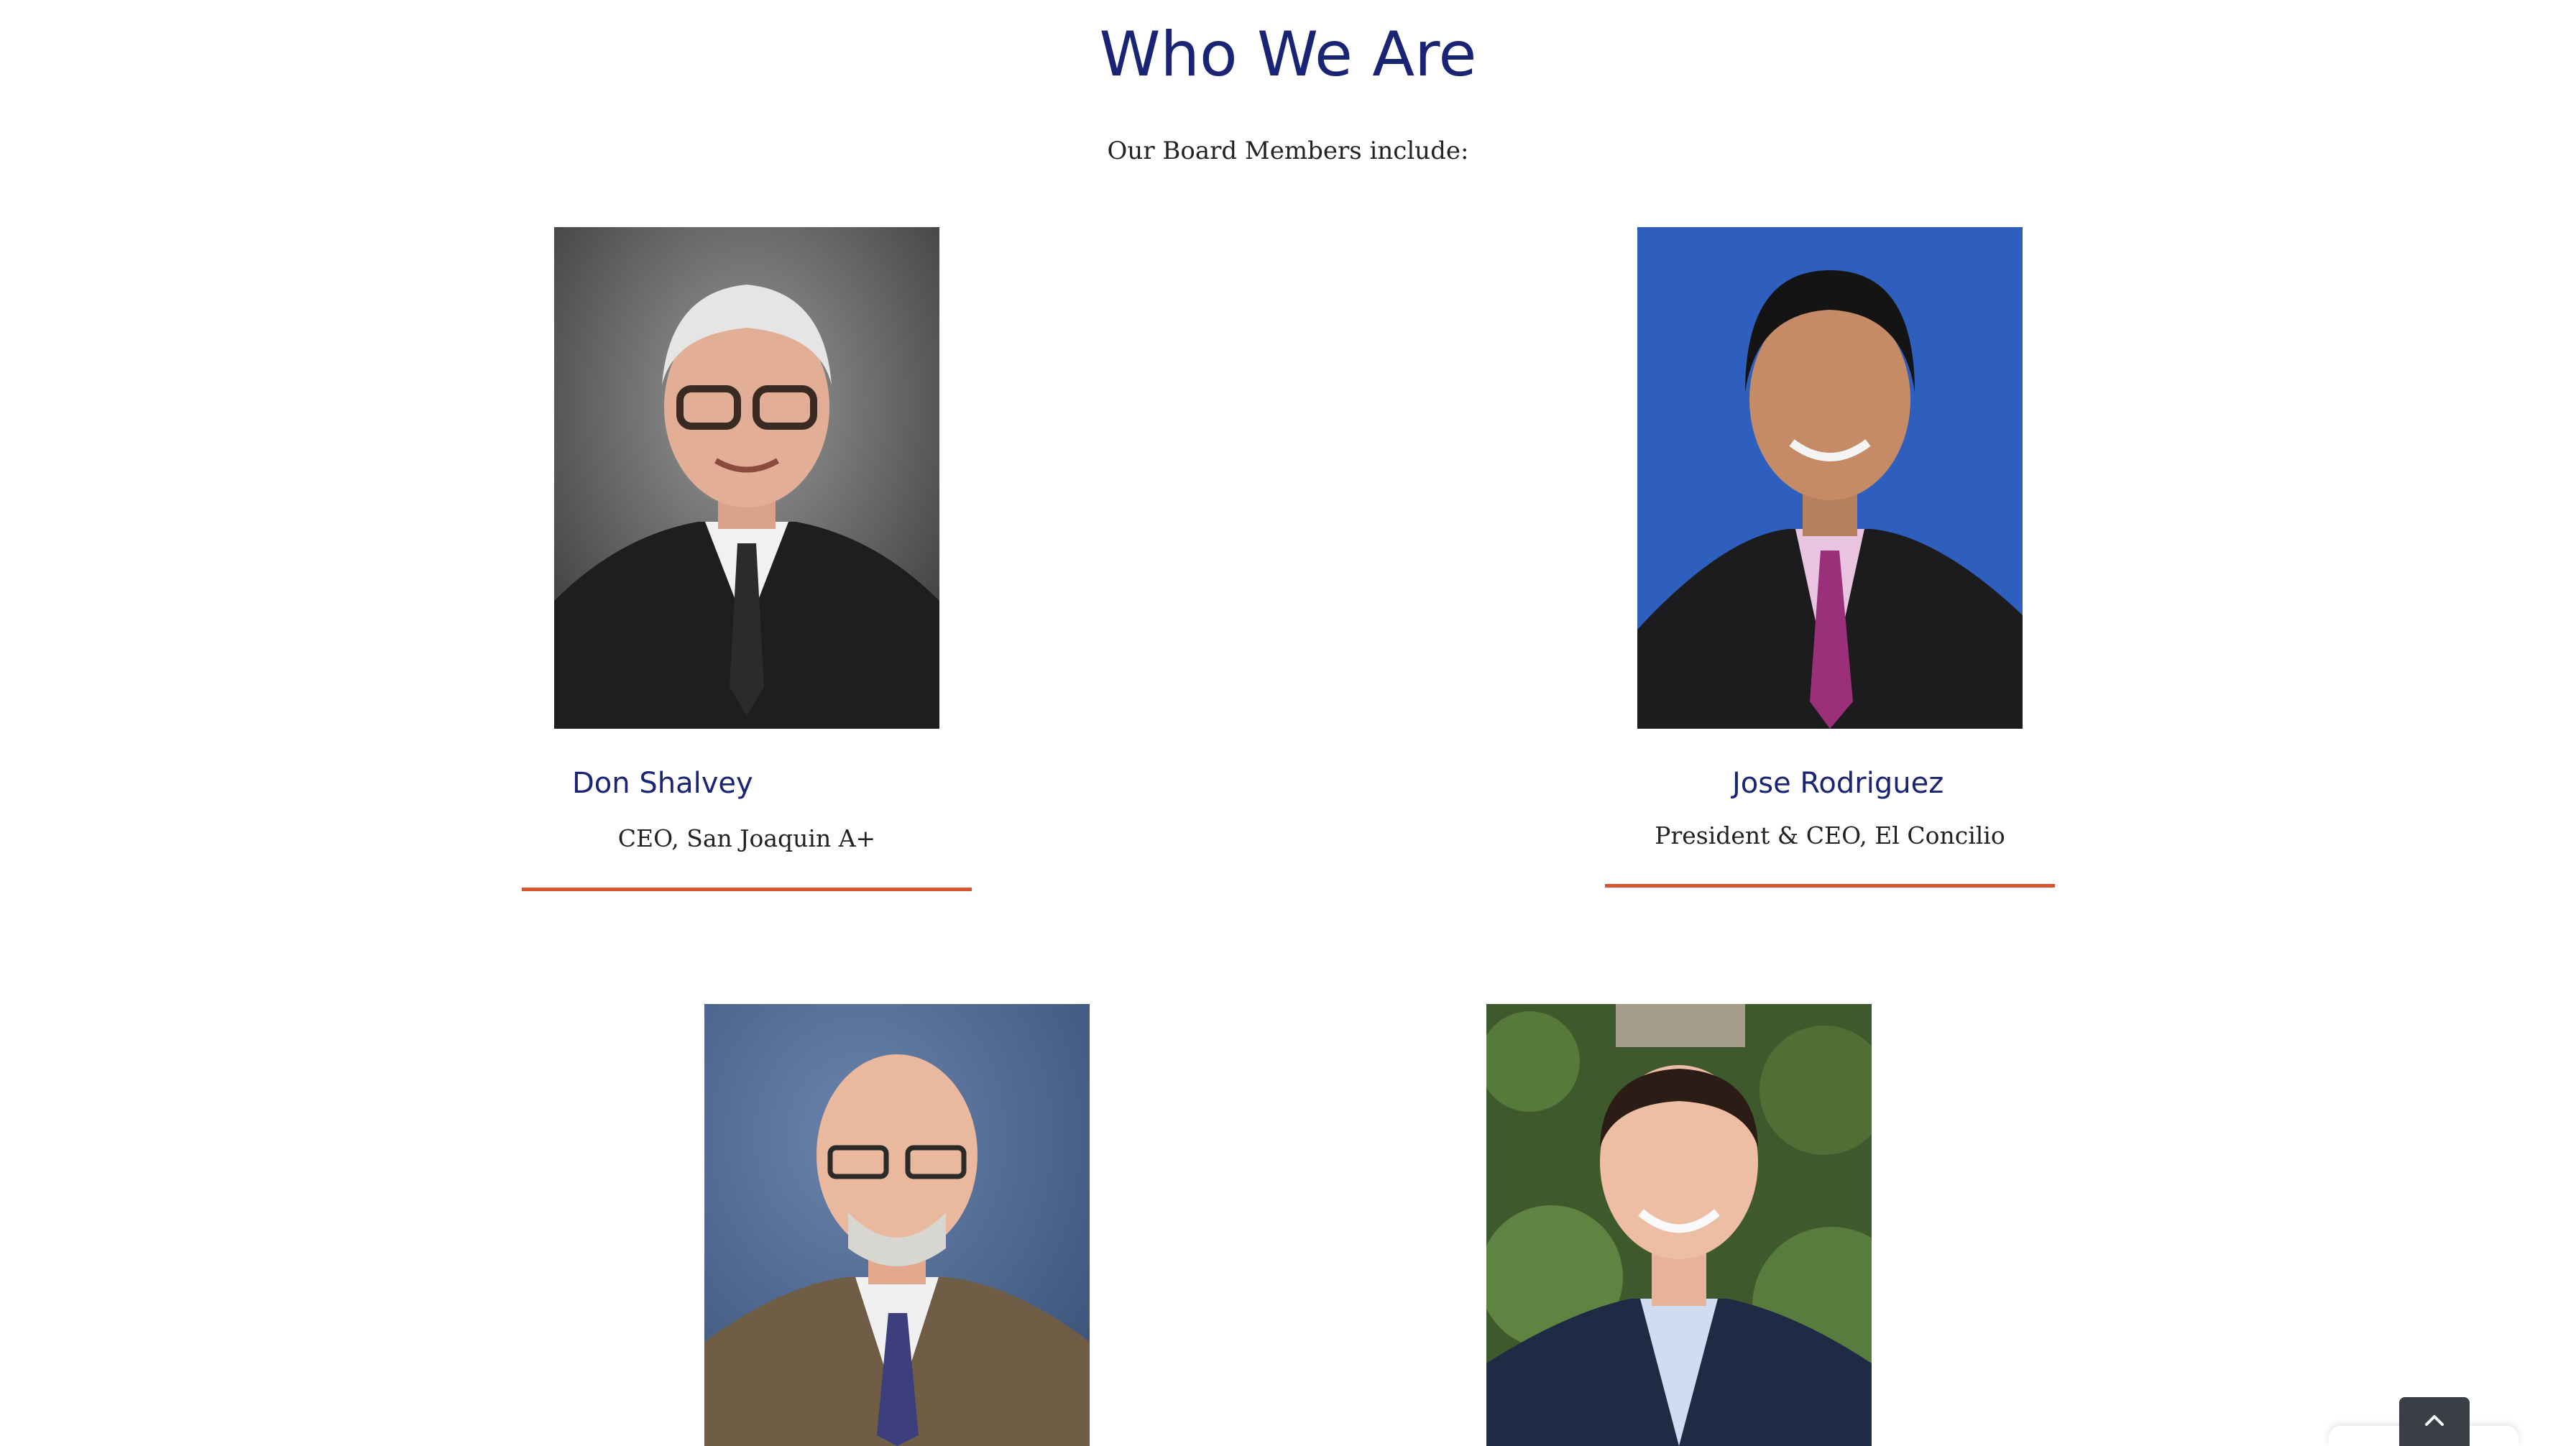 This screenshot has height=1446, width=2576. Describe the element at coordinates (1838, 784) in the screenshot. I see `member-name: Jose Rodriguez` at that location.